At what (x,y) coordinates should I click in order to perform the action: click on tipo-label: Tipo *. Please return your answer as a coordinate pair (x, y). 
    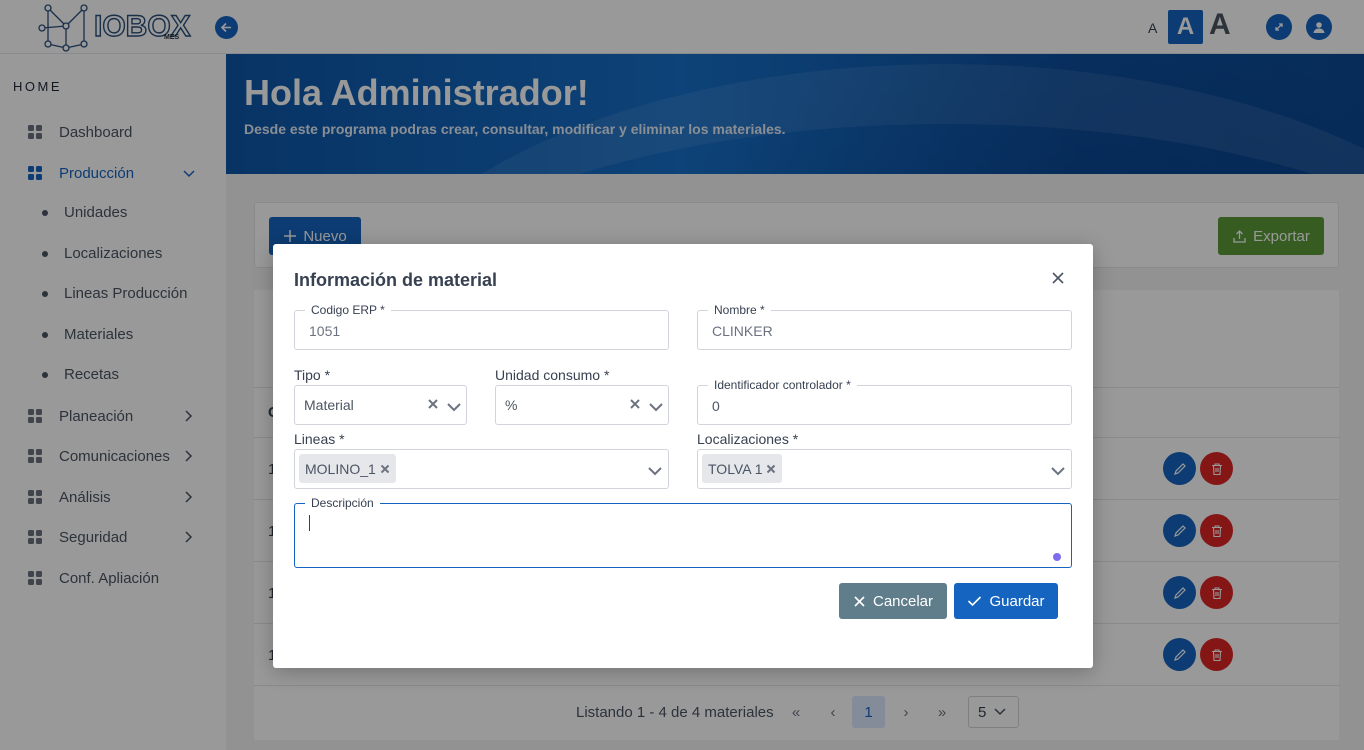
    Looking at the image, I should click on (312, 375).